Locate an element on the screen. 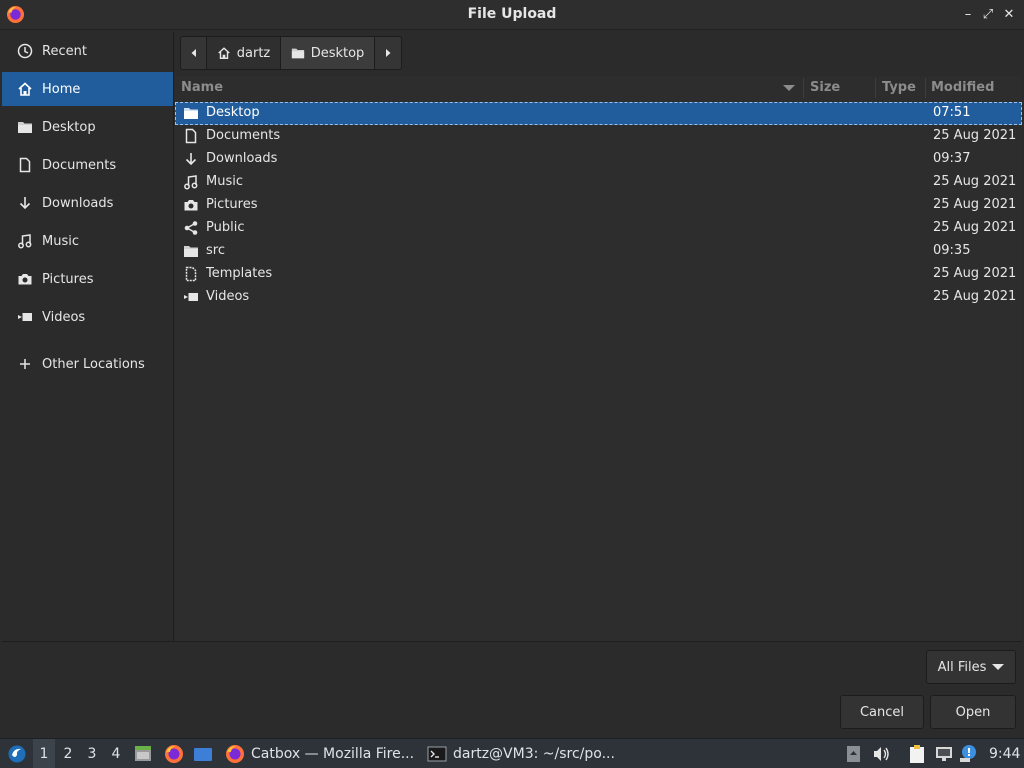 Image resolution: width=1024 pixels, height=768 pixels. plus-icon is located at coordinates (25, 364).